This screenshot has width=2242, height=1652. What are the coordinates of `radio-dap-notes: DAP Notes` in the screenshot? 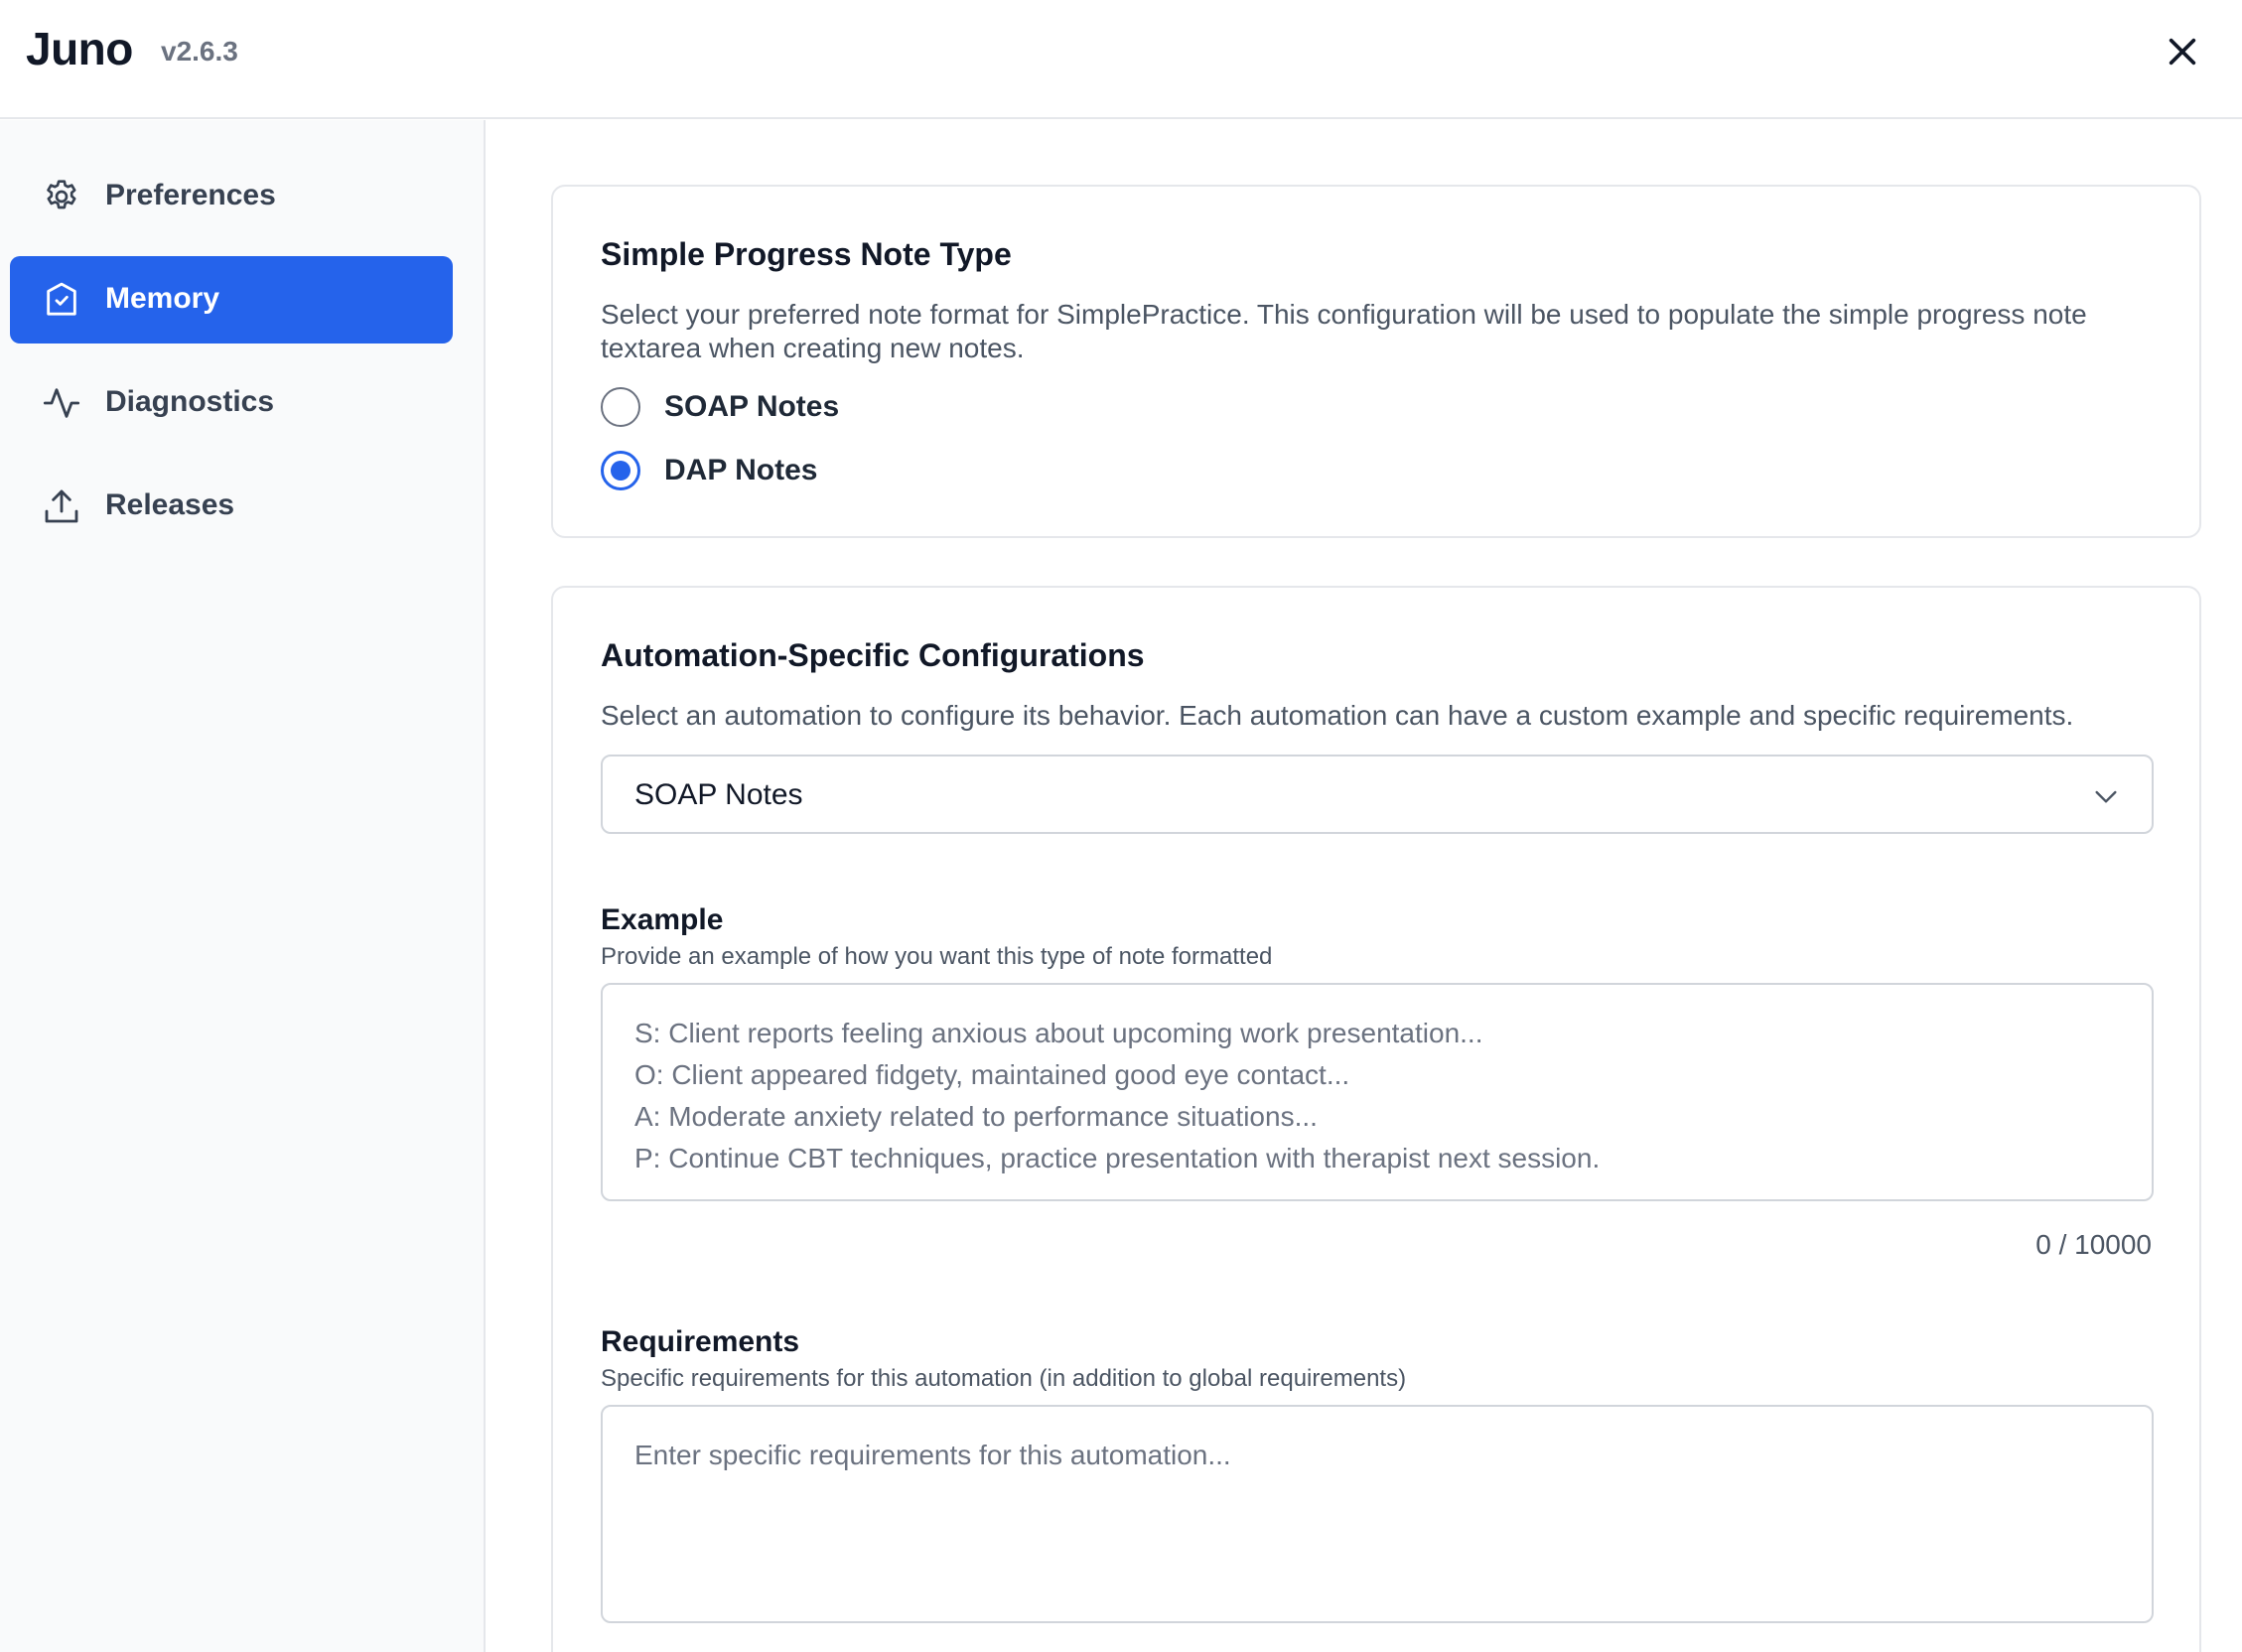 It's located at (709, 471).